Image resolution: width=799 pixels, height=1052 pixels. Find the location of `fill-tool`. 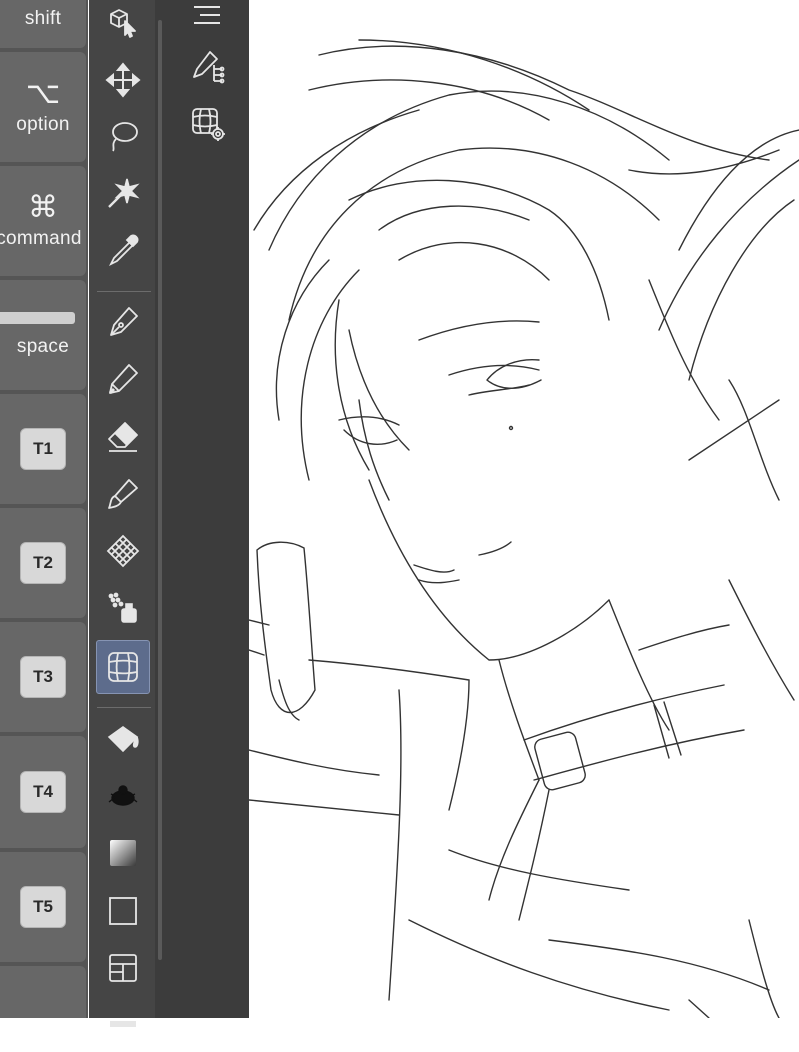

fill-tool is located at coordinates (123, 739).